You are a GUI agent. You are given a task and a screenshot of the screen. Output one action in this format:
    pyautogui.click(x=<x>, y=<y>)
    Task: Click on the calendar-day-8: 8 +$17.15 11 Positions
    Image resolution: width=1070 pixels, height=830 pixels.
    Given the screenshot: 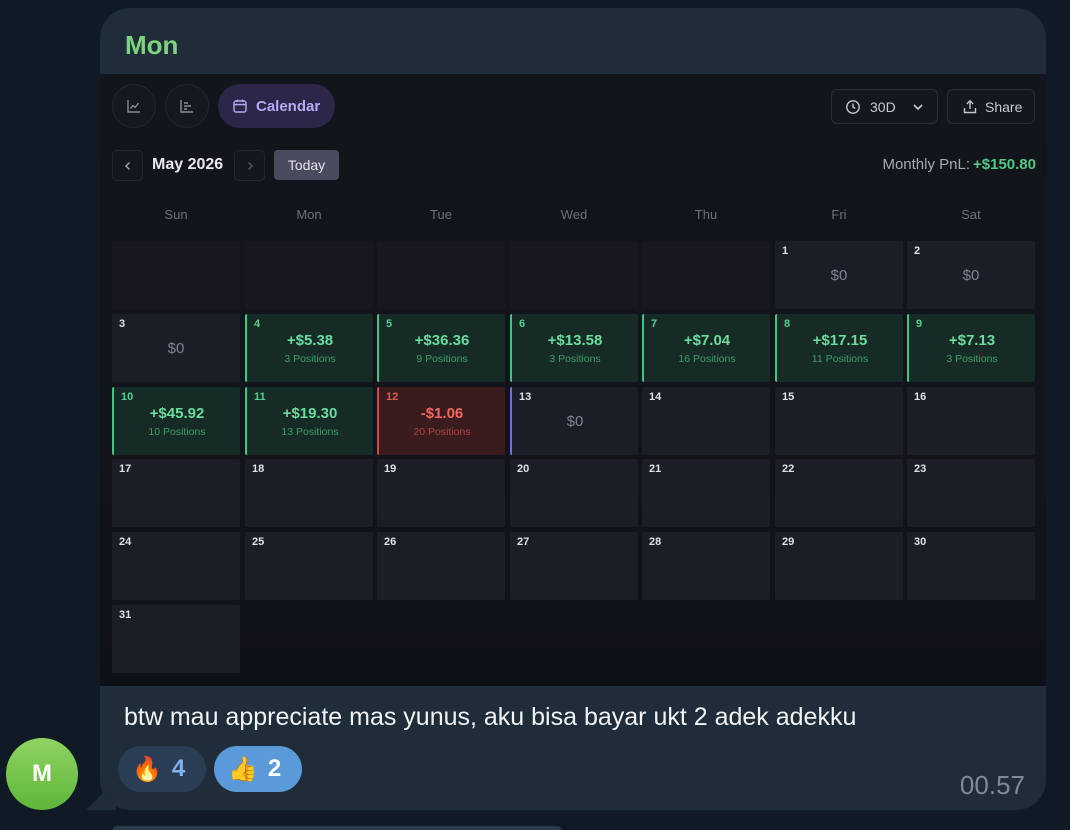 What is the action you would take?
    pyautogui.click(x=839, y=348)
    